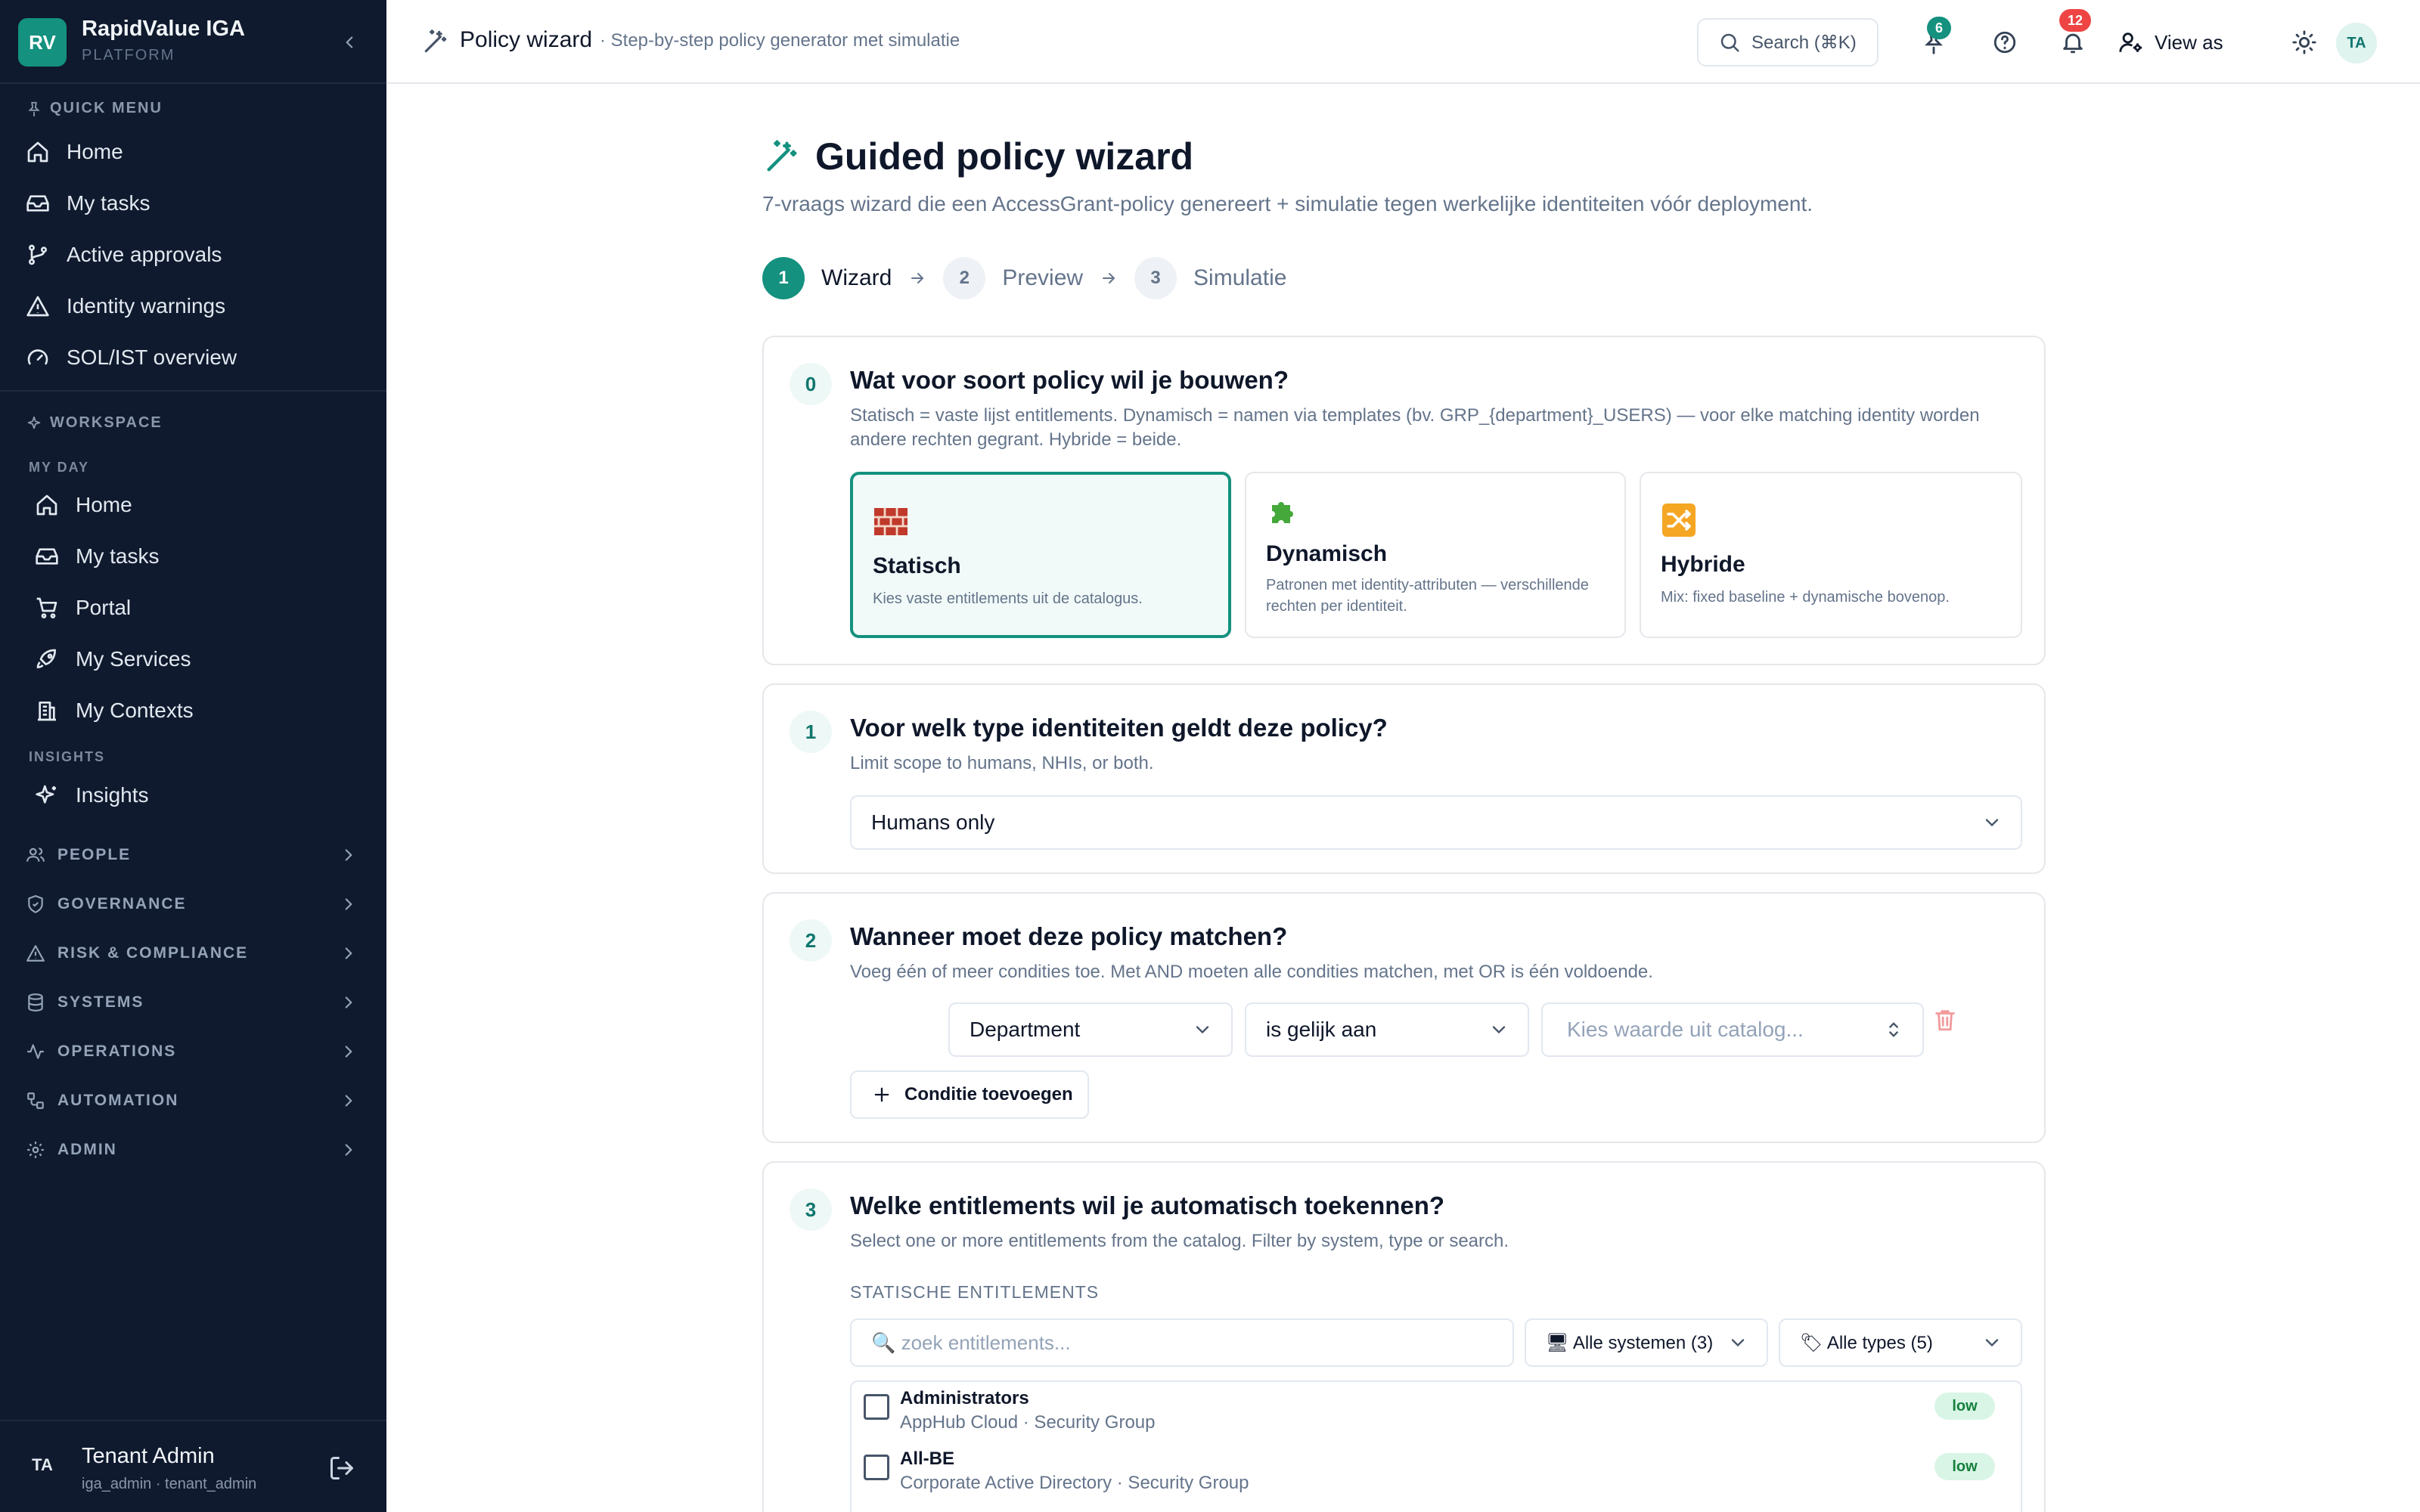  What do you see at coordinates (526, 40) in the screenshot?
I see `page-header-title: Policy wizard` at bounding box center [526, 40].